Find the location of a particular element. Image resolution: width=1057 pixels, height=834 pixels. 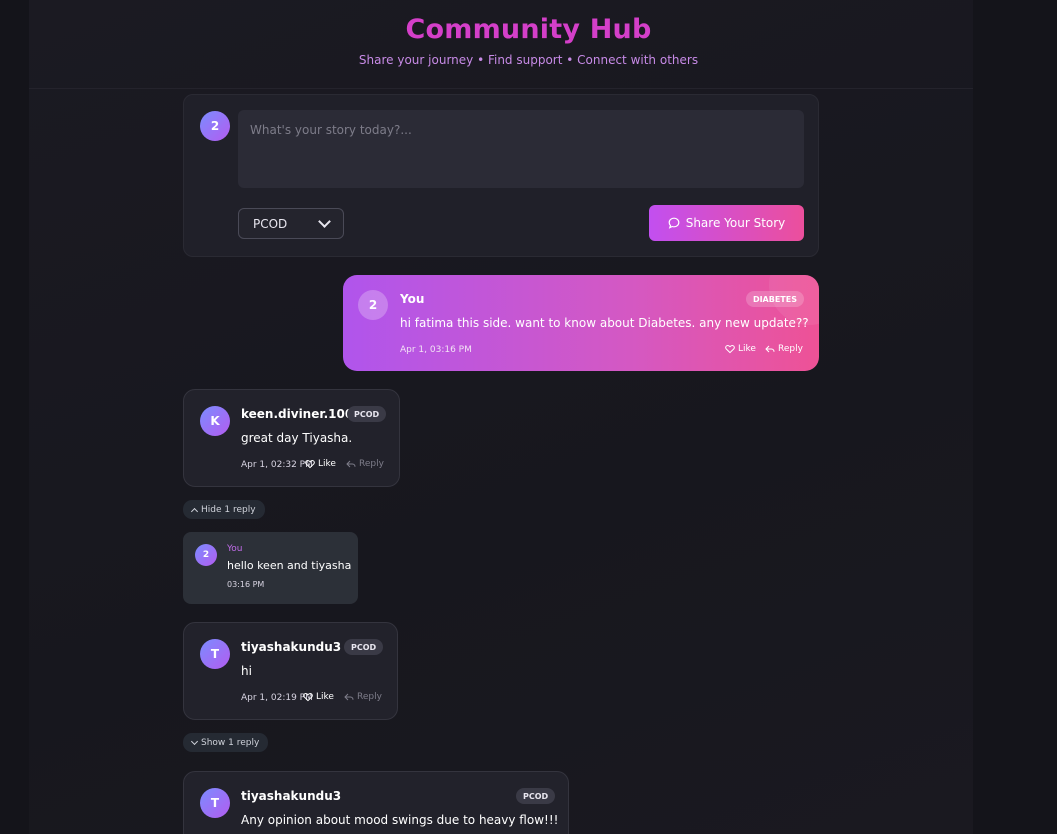

toggle-label: Hide 1 reply is located at coordinates (228, 509).